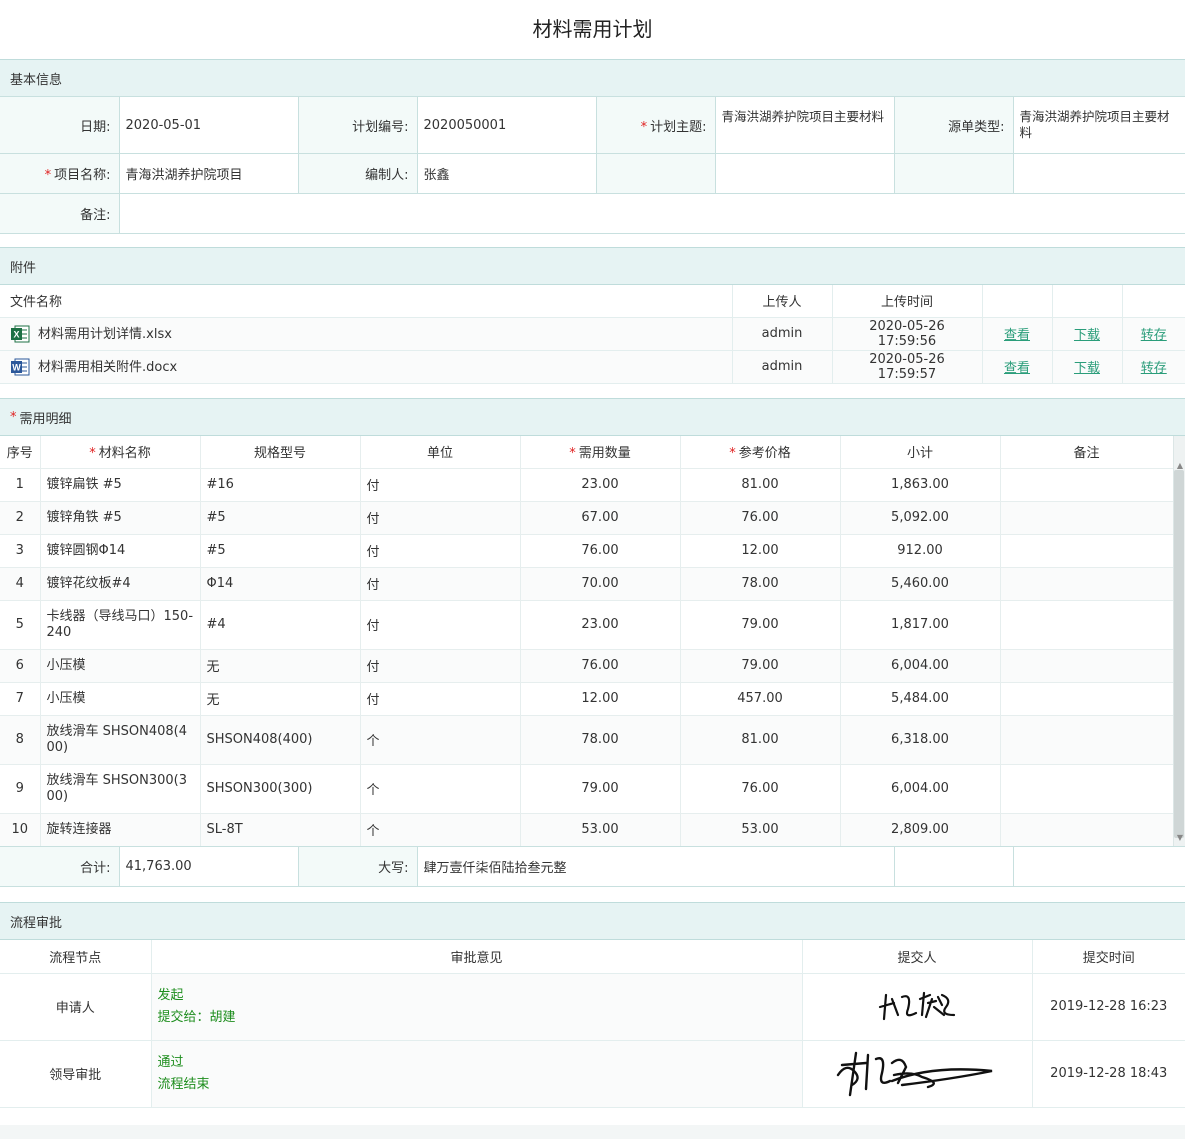 The width and height of the screenshot is (1185, 1139). What do you see at coordinates (592, 301) in the screenshot?
I see `attachments-header-row: 文件名称 上传人 上传时间` at bounding box center [592, 301].